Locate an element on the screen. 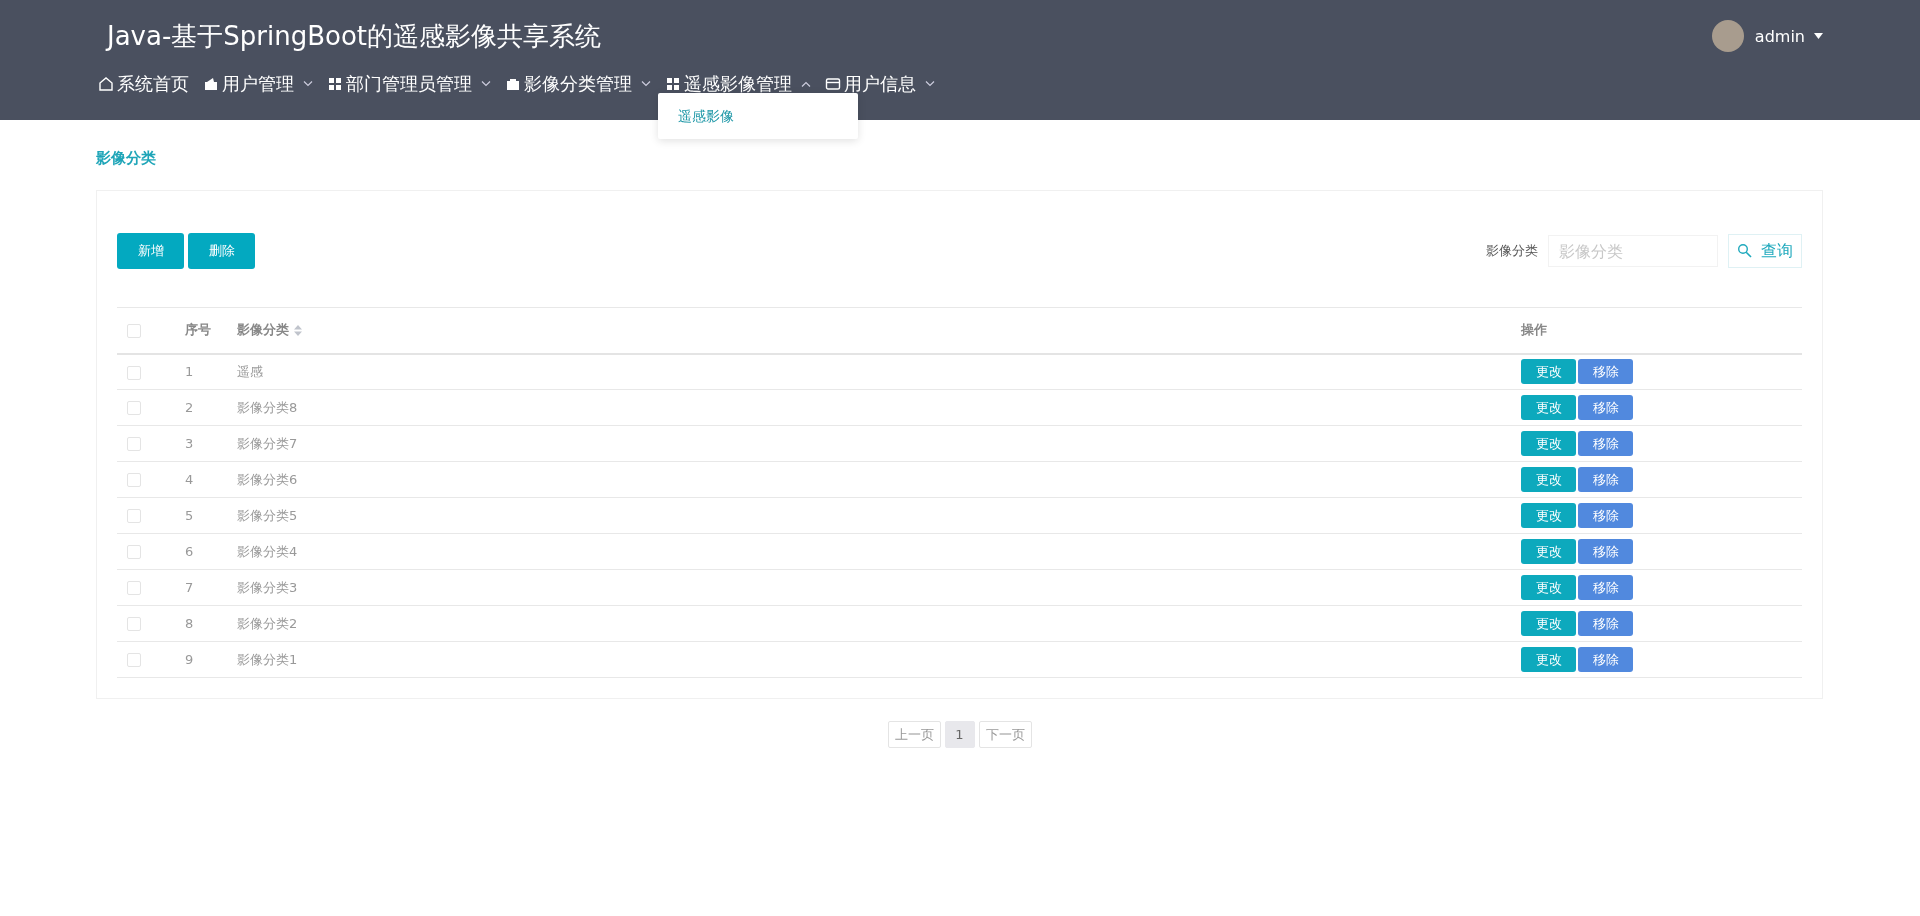 The width and height of the screenshot is (1920, 916). page-heading: 影像分类 is located at coordinates (126, 158).